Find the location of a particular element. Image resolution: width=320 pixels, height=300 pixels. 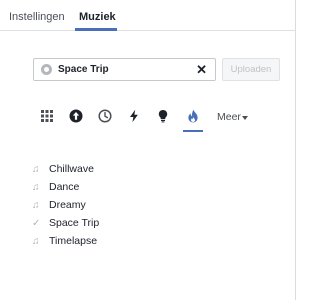

search-field: ✕ is located at coordinates (124, 69).